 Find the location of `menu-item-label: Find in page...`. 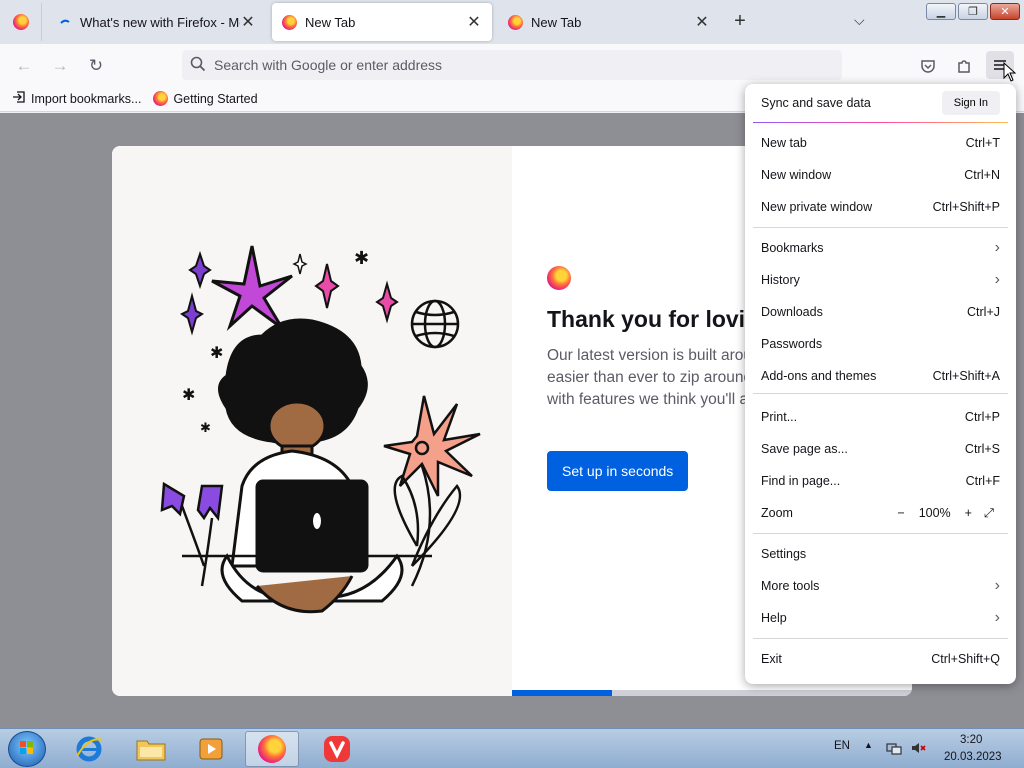

menu-item-label: Find in page... is located at coordinates (801, 481).